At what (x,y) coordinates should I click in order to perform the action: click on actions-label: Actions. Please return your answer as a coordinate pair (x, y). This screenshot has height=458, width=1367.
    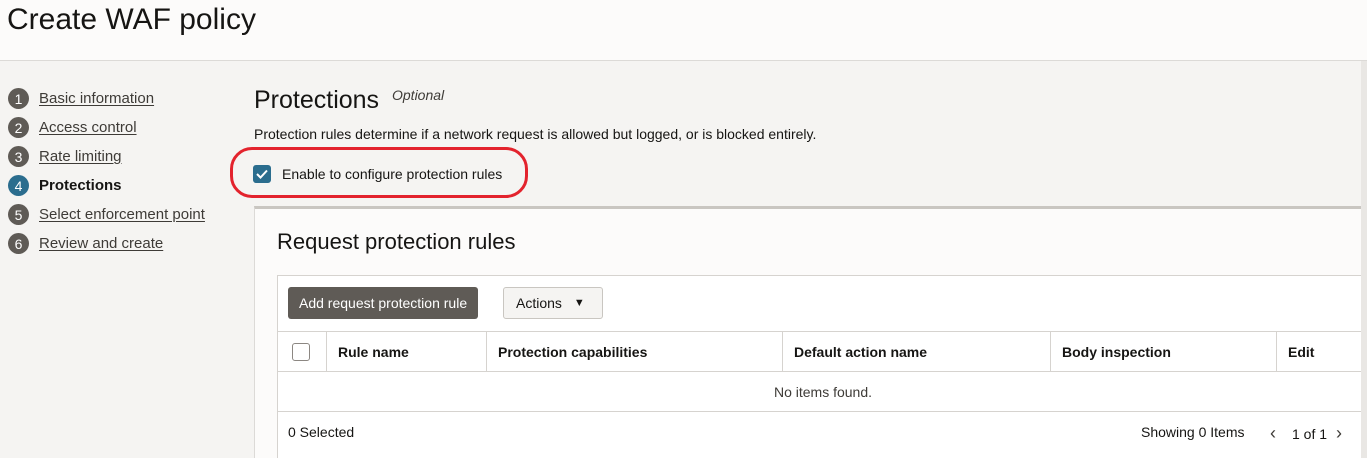
    Looking at the image, I should click on (539, 303).